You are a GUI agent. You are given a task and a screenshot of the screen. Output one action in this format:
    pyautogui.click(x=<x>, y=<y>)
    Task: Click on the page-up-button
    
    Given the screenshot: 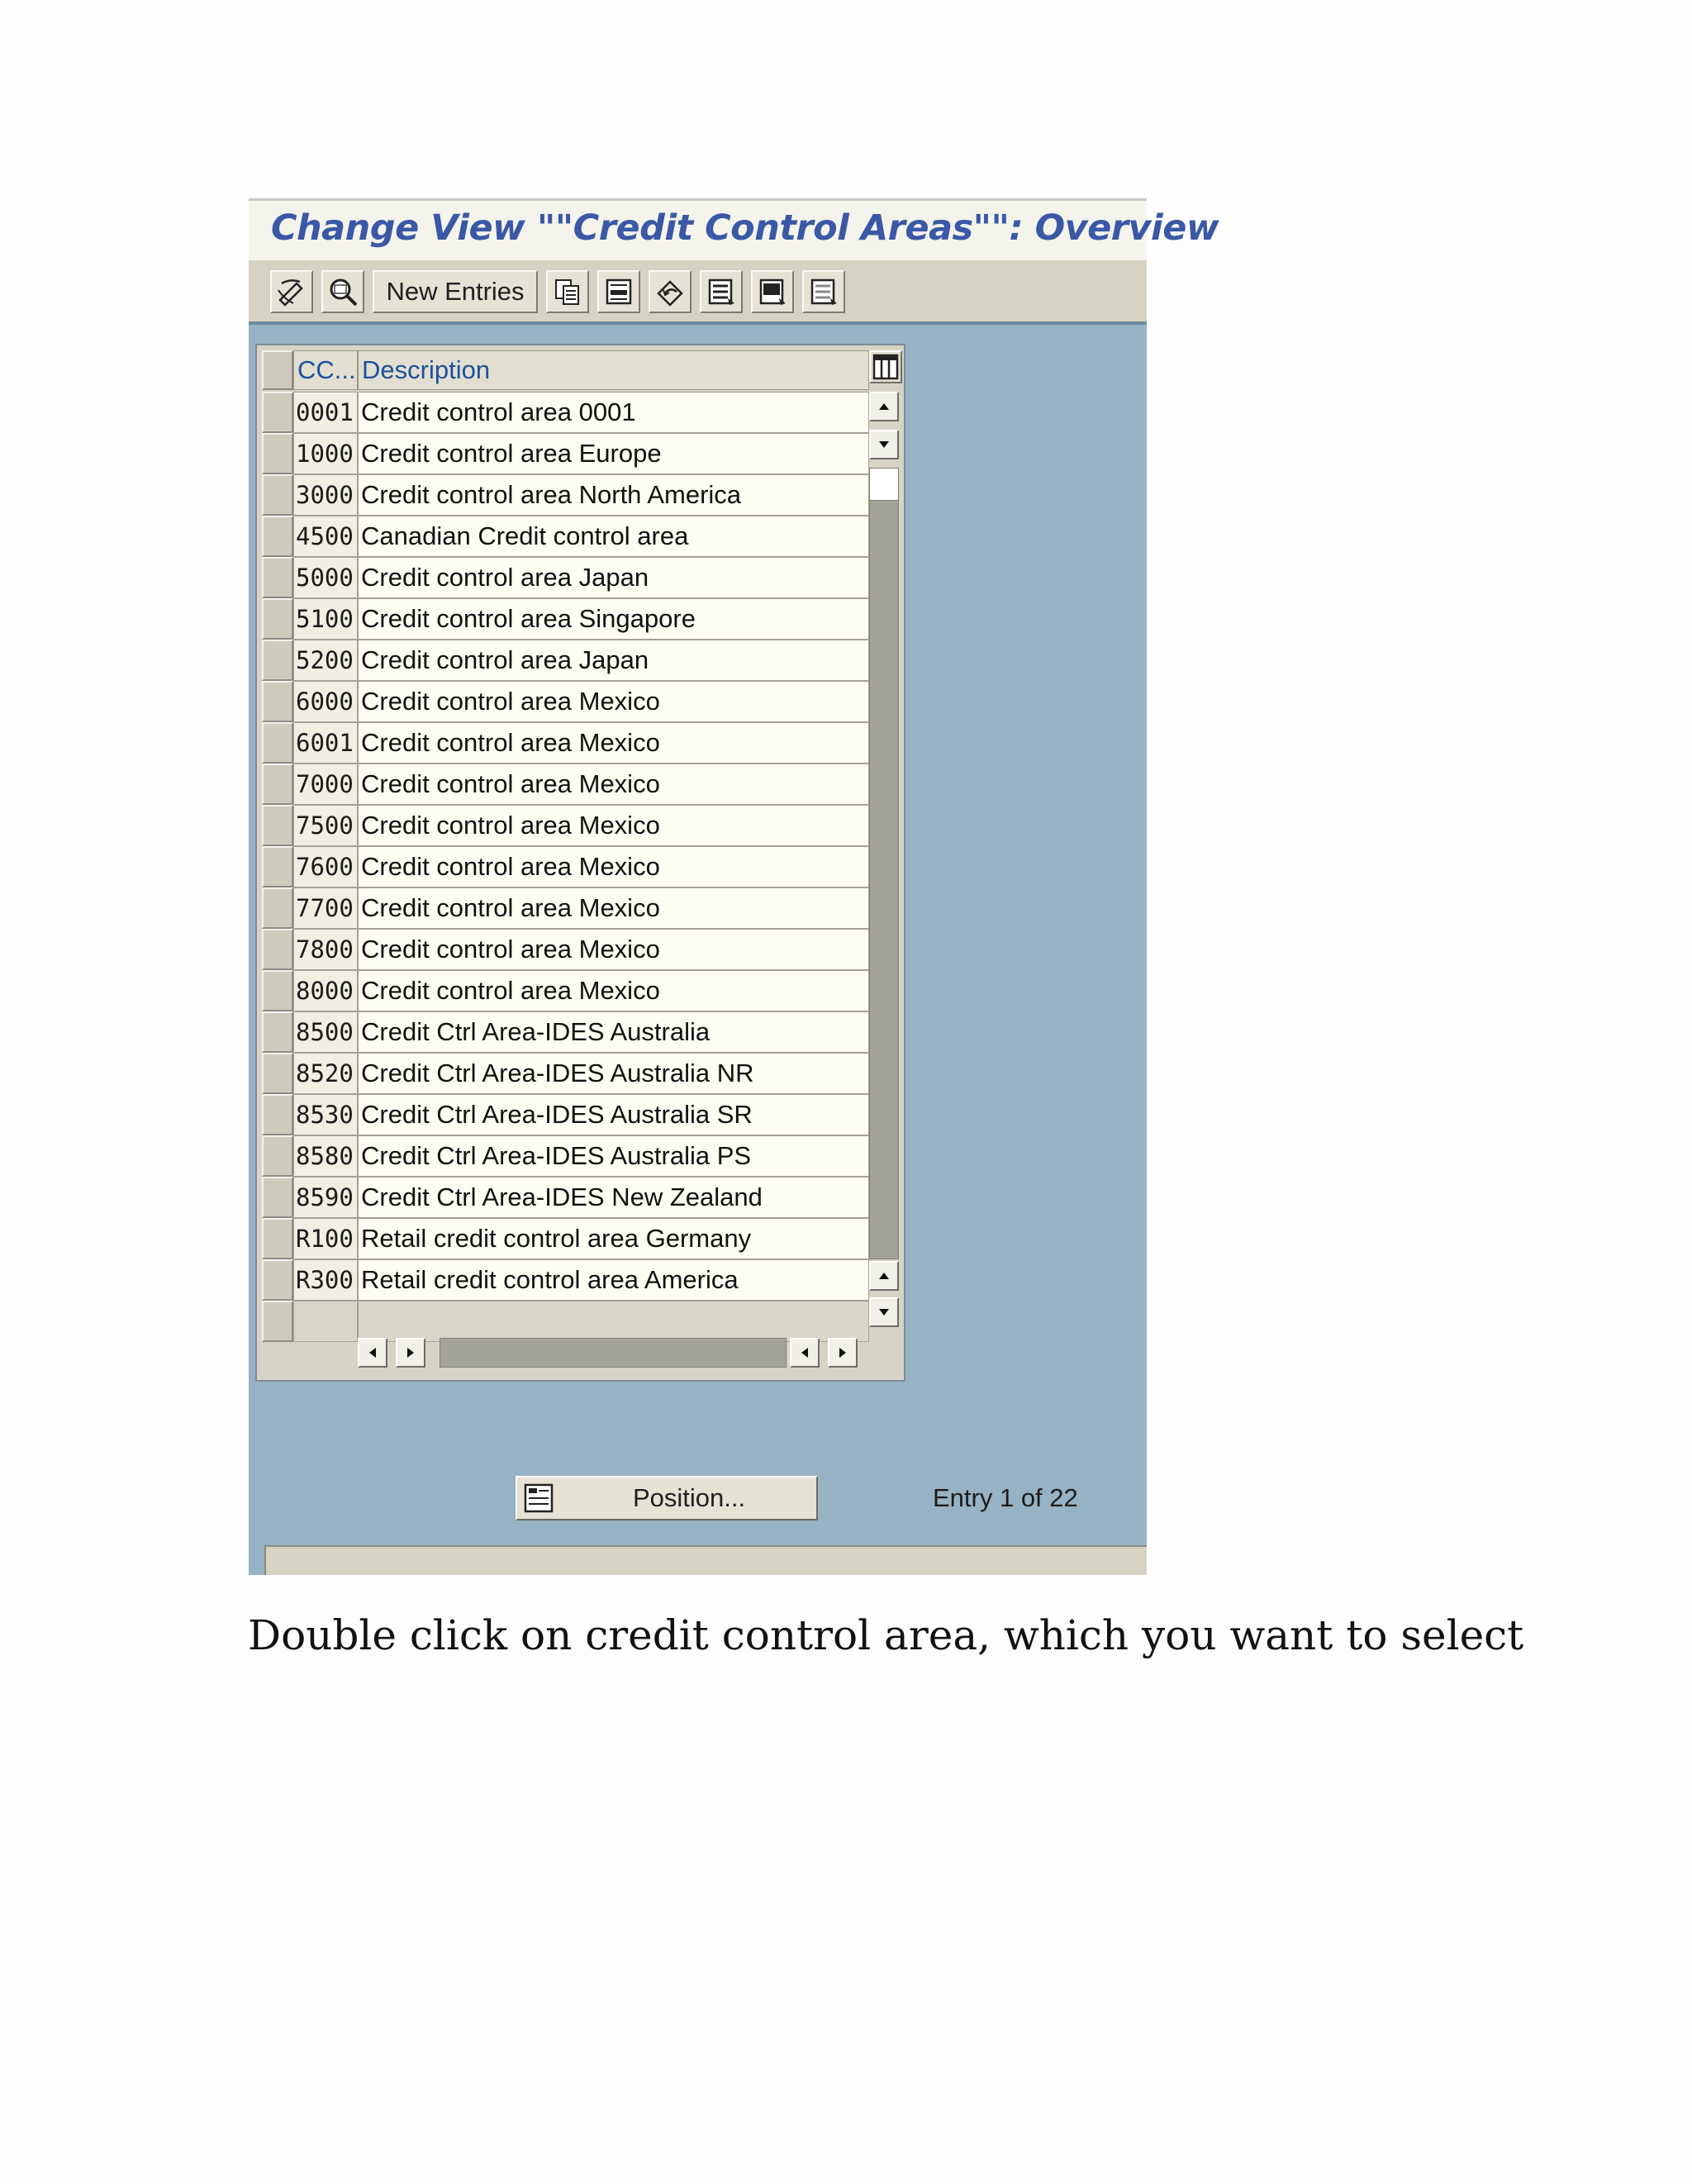 What is the action you would take?
    pyautogui.click(x=884, y=1276)
    